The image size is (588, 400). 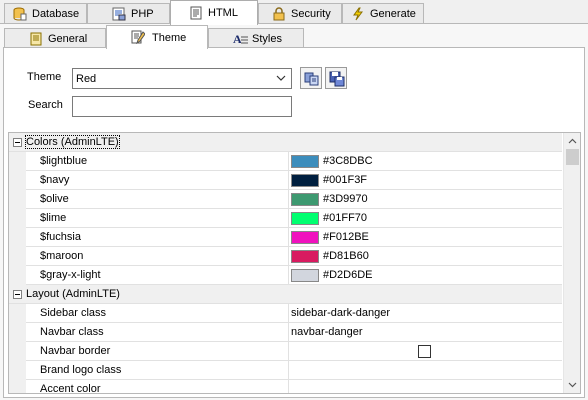 What do you see at coordinates (345, 218) in the screenshot?
I see `property-value: #01FF70` at bounding box center [345, 218].